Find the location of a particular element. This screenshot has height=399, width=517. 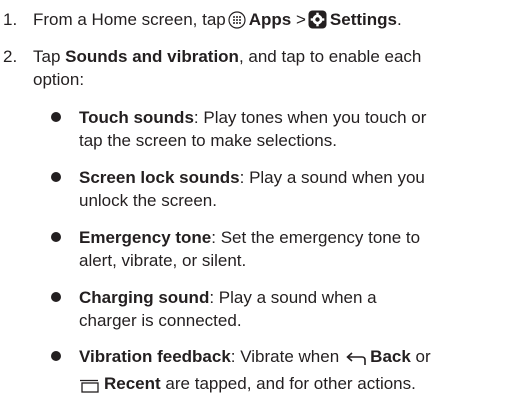

back-arrow-icon is located at coordinates (355, 360).